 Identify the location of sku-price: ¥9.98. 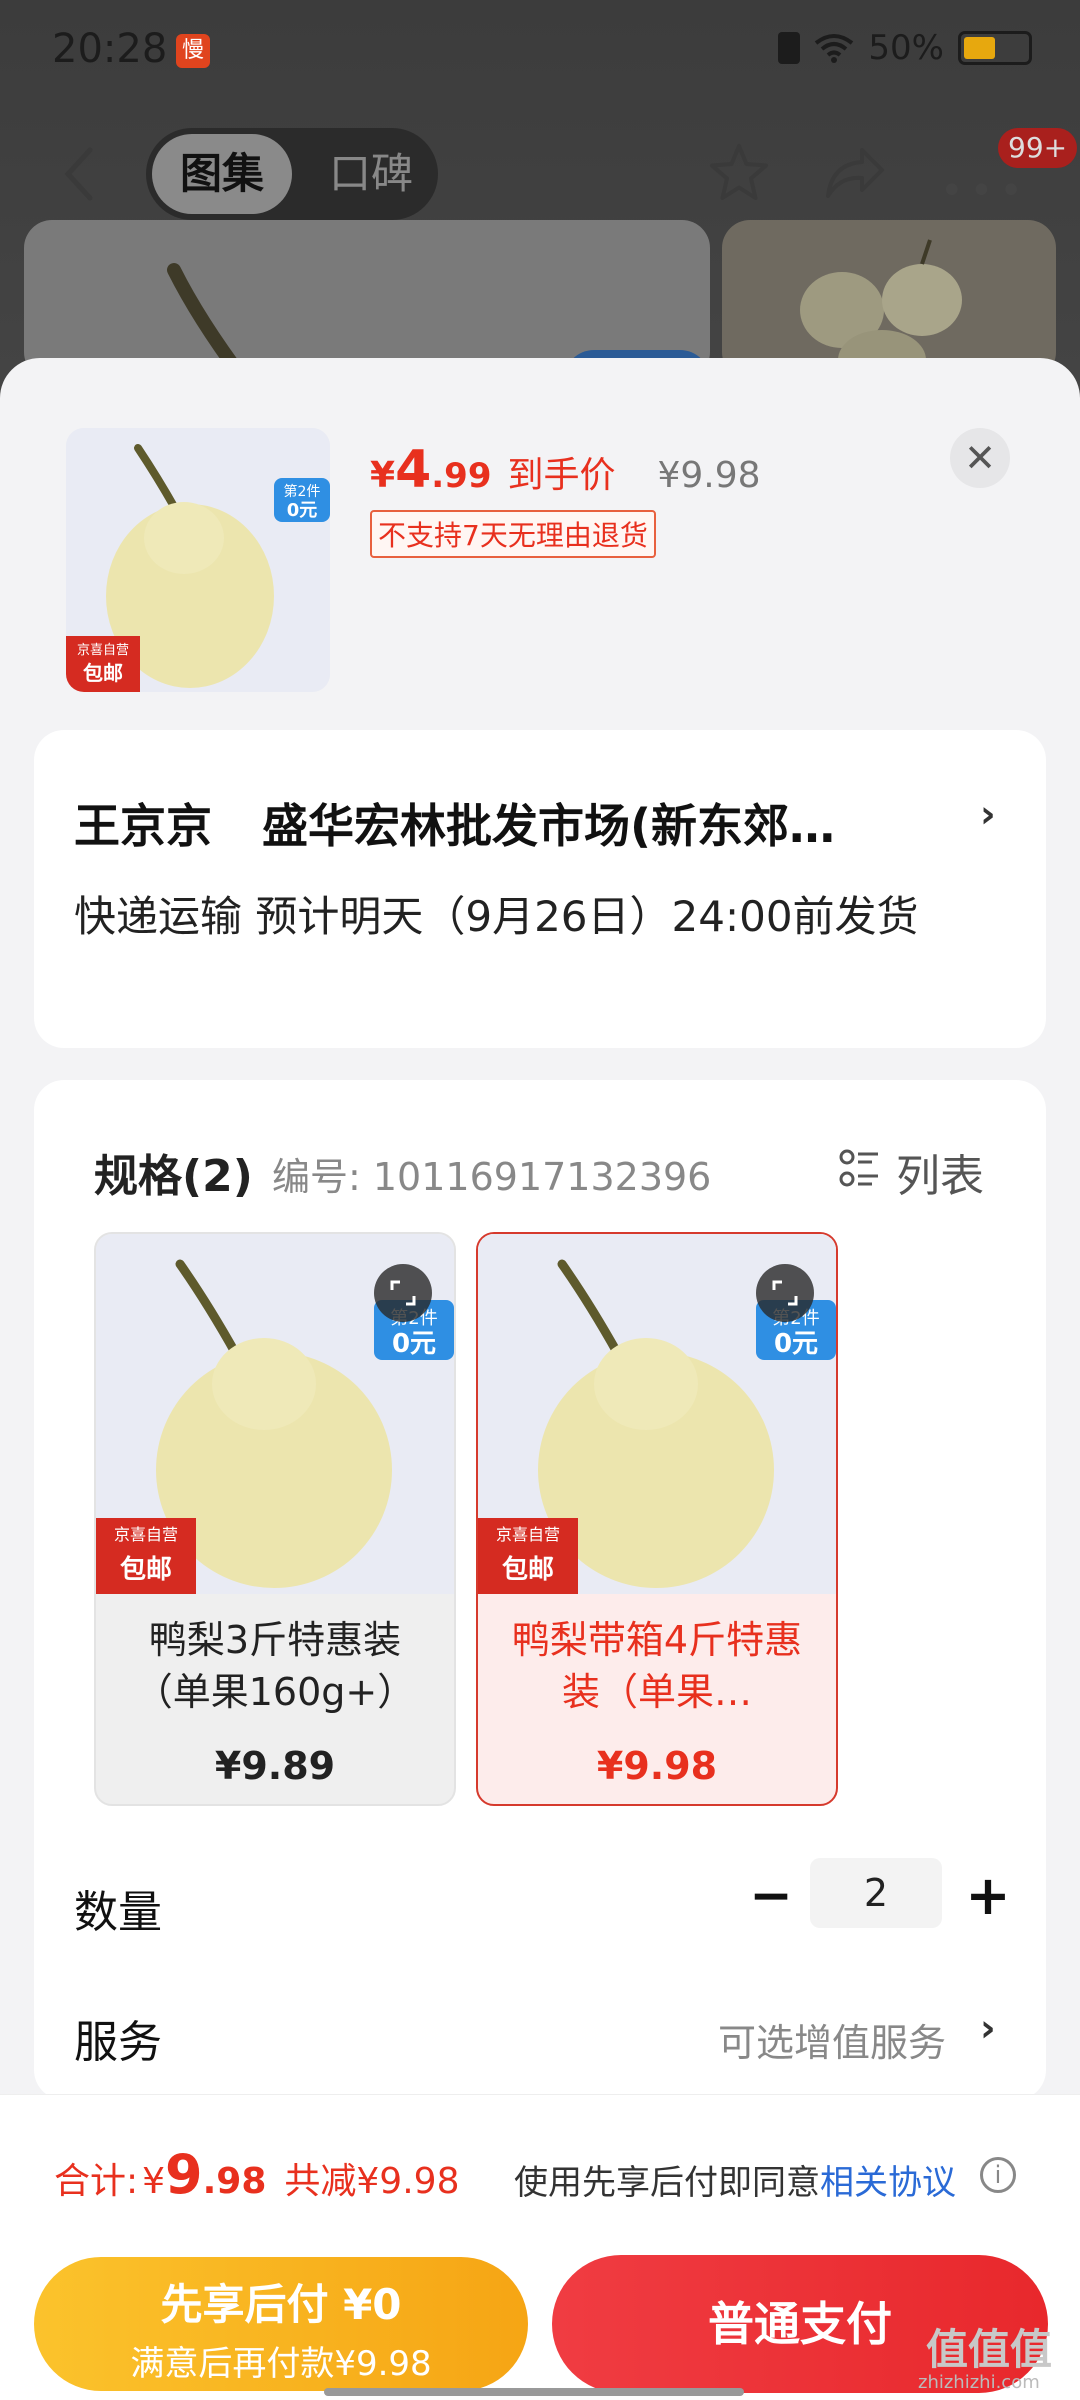
(657, 1766).